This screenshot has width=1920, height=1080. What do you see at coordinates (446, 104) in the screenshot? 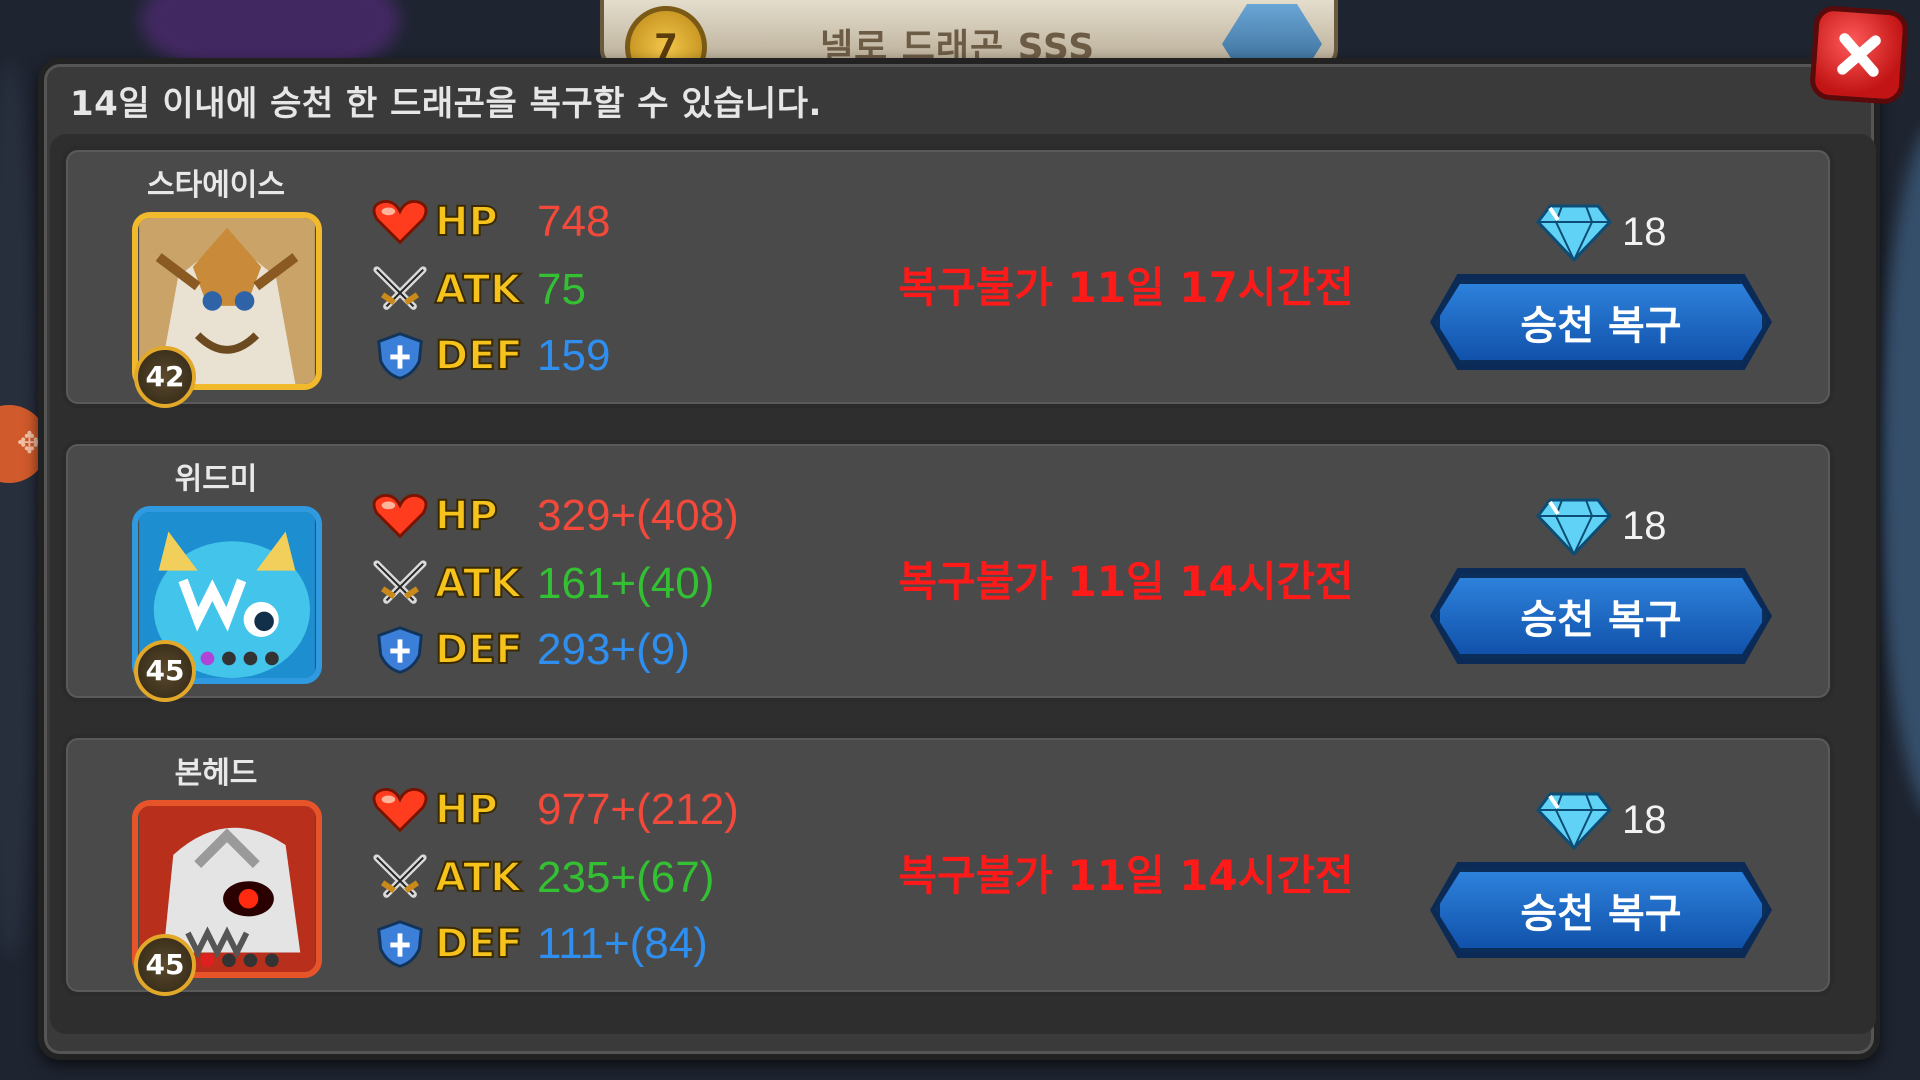
I see `dialog-notice: 14일 이내에 승천 한 드래곤을 복구할 수 있습니다.` at bounding box center [446, 104].